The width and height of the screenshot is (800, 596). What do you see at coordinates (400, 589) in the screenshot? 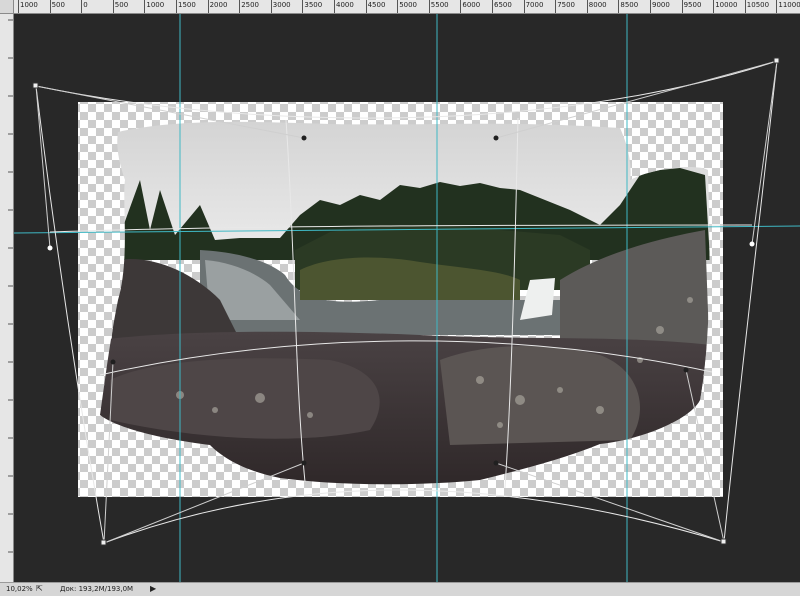
I see `status-bar: 10,02% ⇱ Док: 193,2M/193,0M ▶` at bounding box center [400, 589].